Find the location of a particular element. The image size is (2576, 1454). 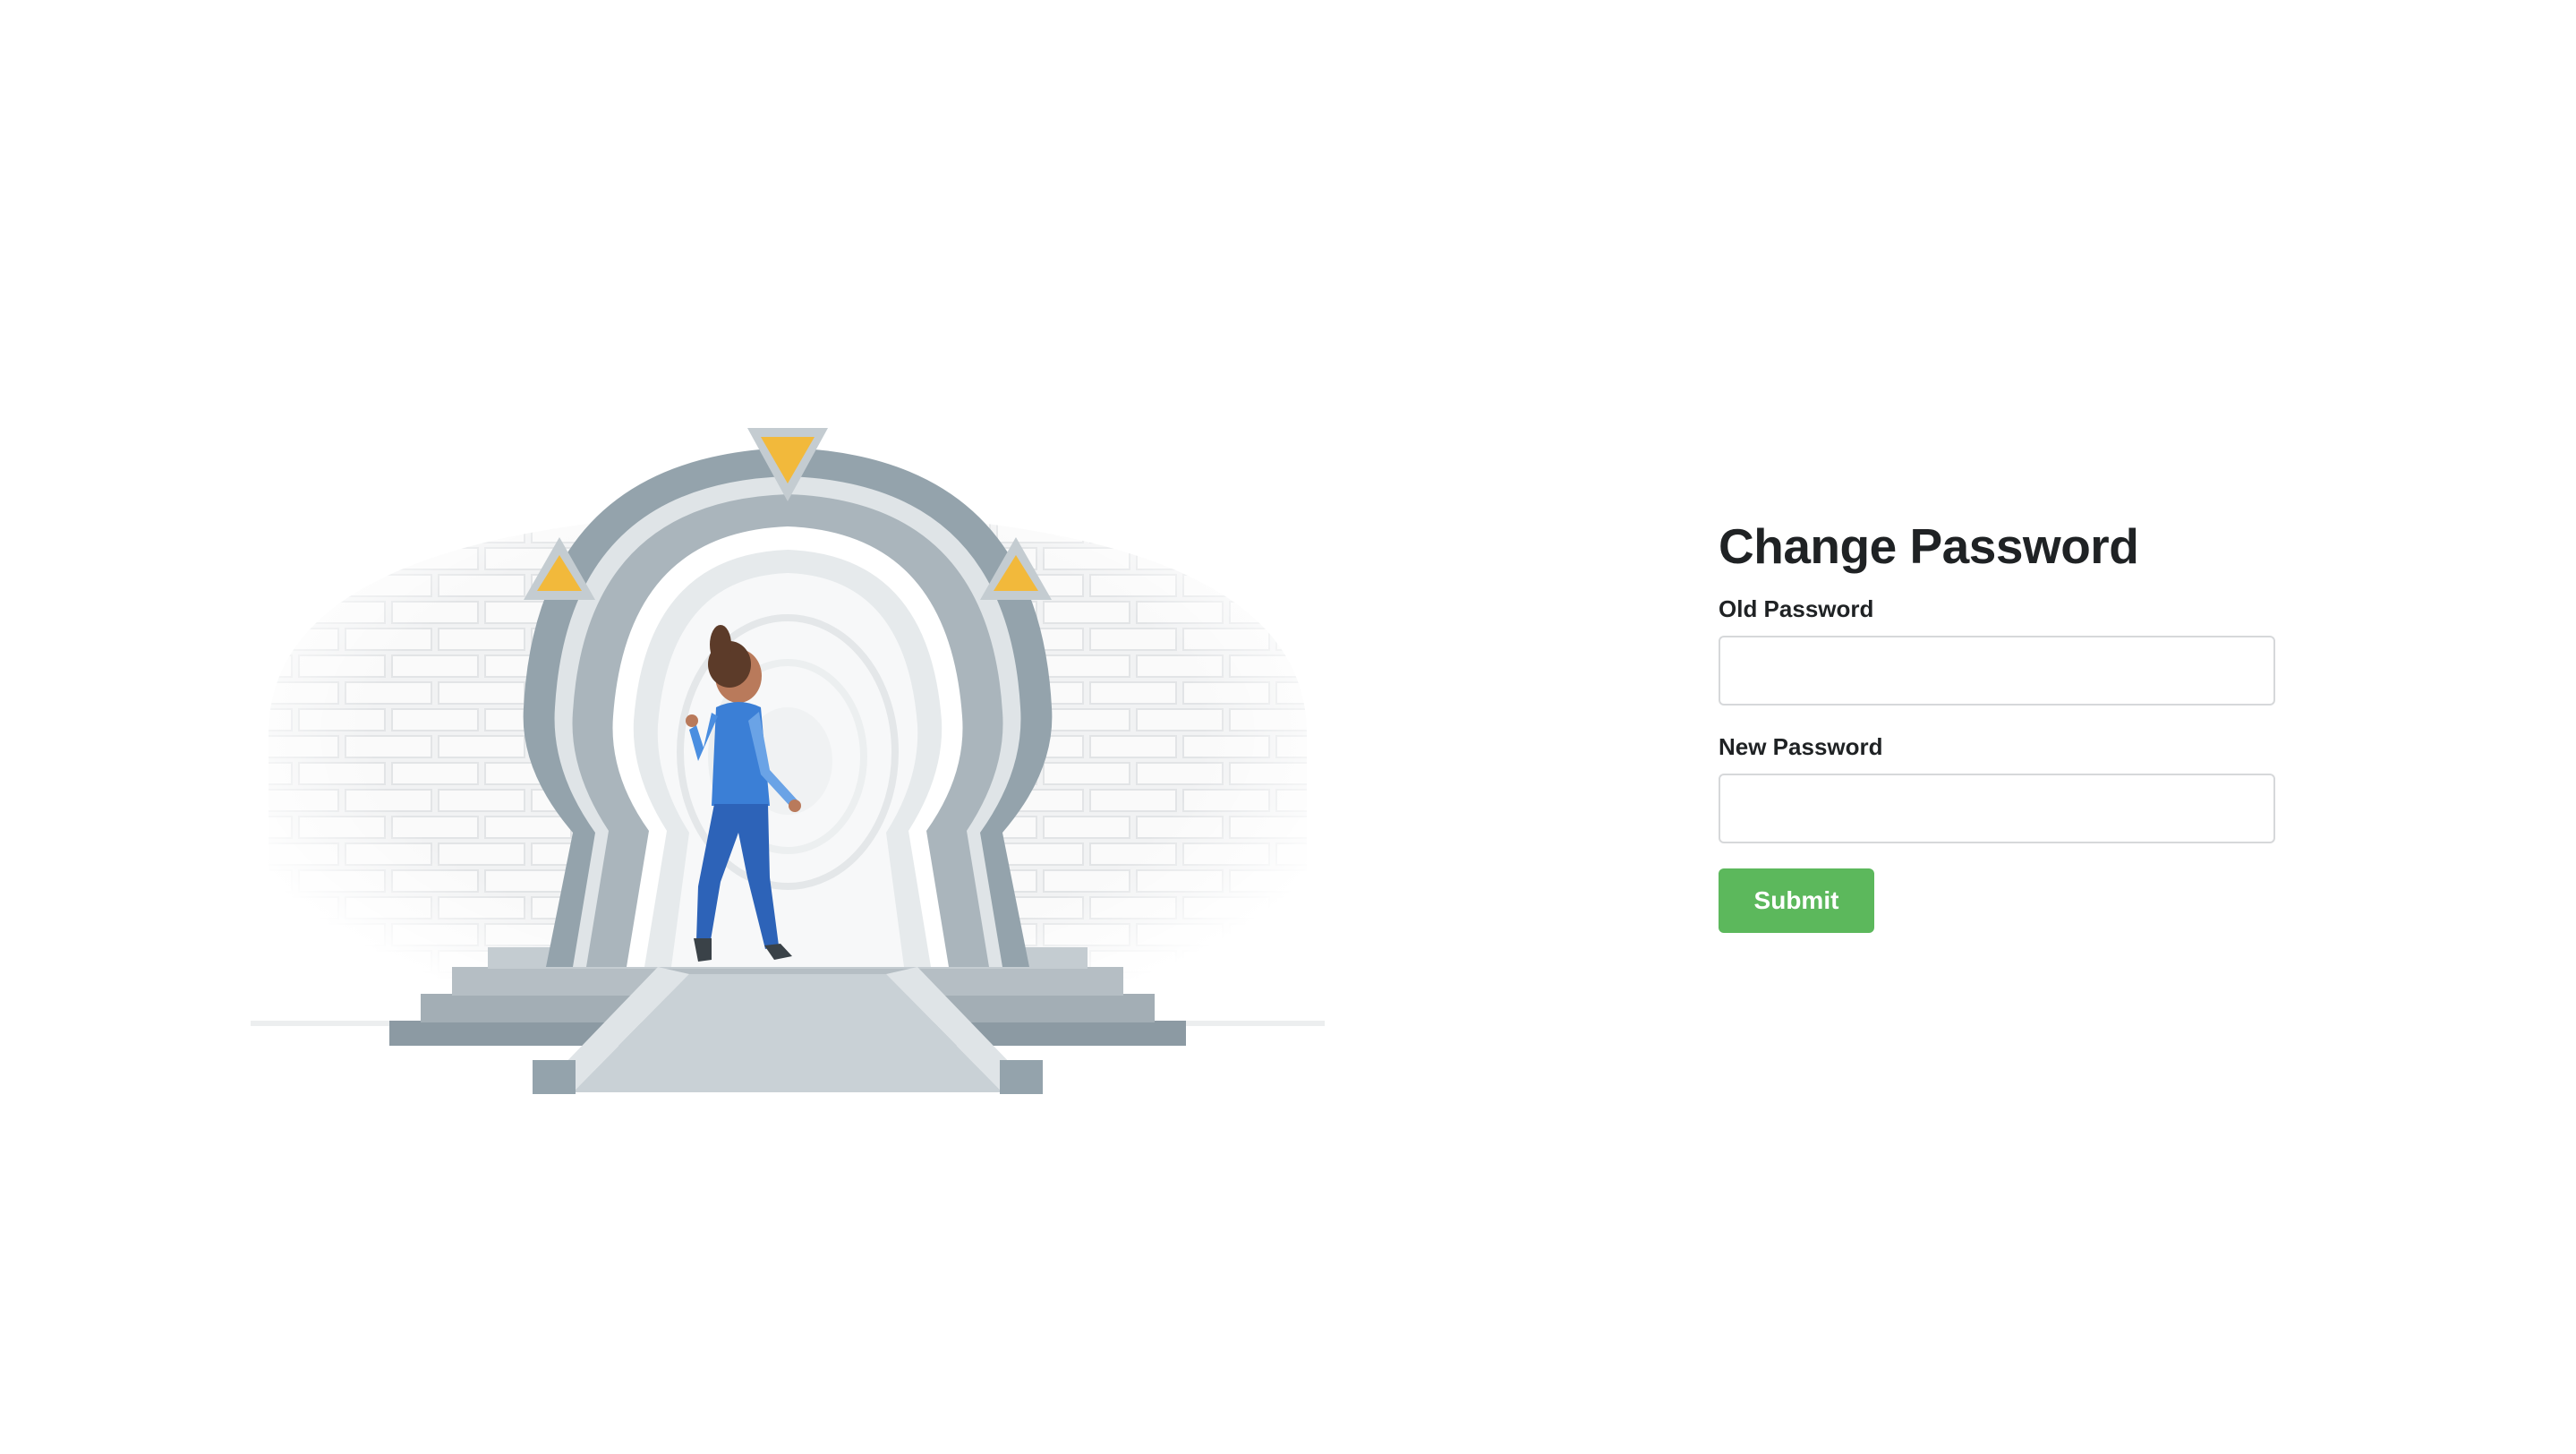

submit-button: Submit is located at coordinates (1796, 900).